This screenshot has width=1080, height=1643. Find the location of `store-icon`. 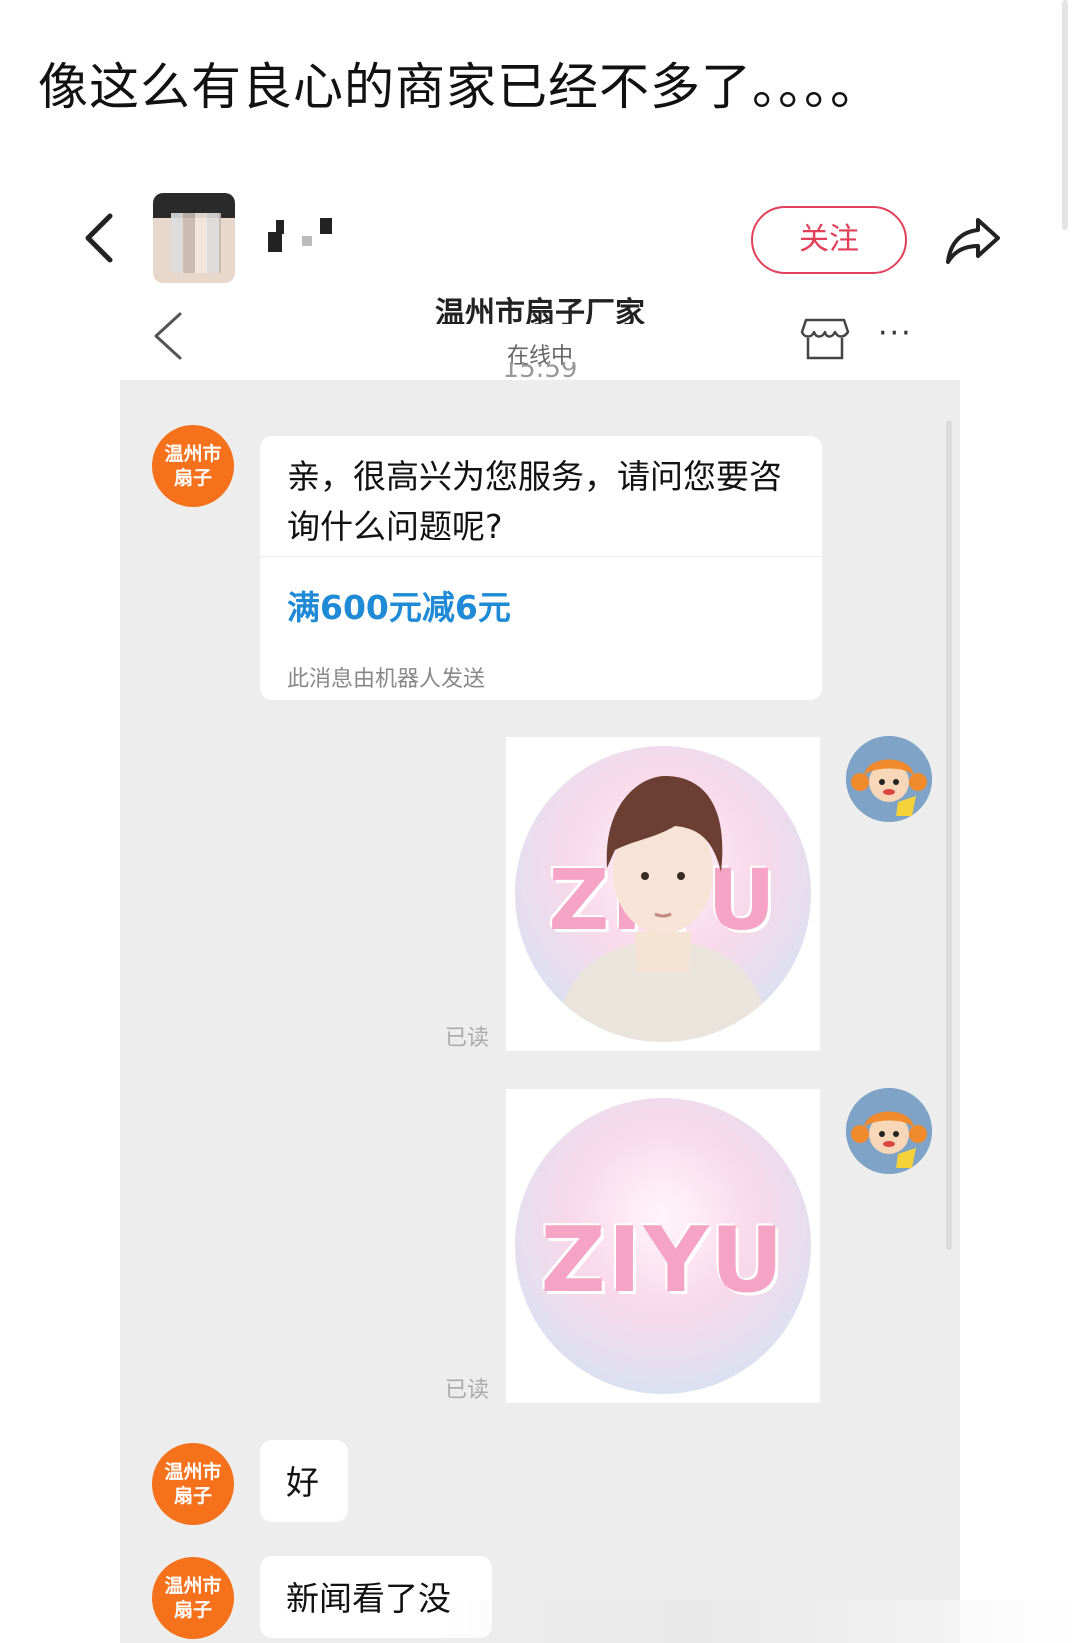

store-icon is located at coordinates (825, 337).